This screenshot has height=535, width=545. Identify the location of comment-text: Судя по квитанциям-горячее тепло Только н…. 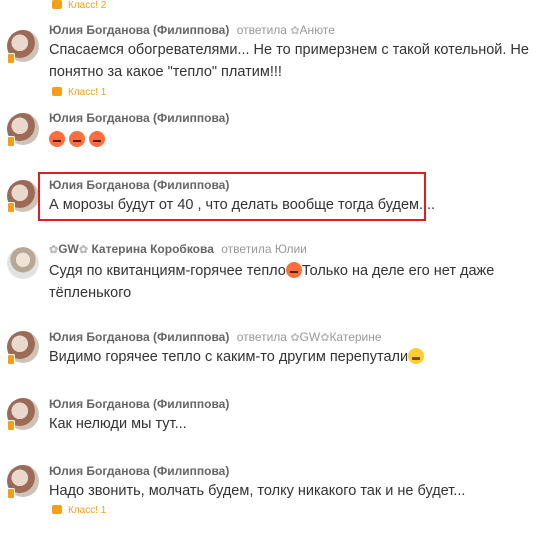
(271, 271).